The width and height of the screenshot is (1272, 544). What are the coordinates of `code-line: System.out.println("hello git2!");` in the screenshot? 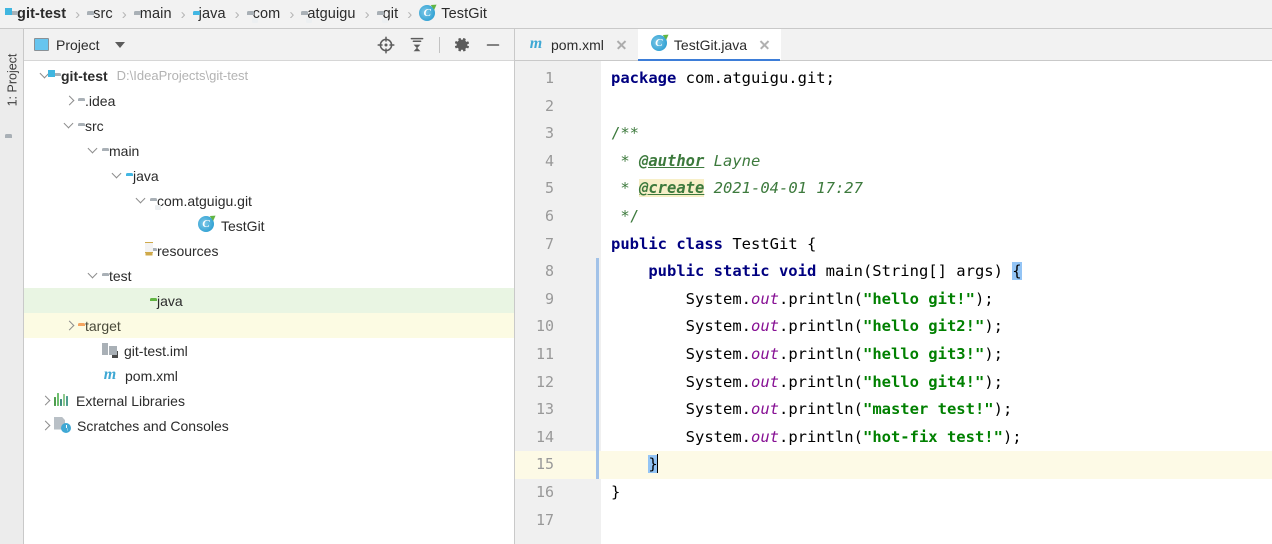 It's located at (936, 327).